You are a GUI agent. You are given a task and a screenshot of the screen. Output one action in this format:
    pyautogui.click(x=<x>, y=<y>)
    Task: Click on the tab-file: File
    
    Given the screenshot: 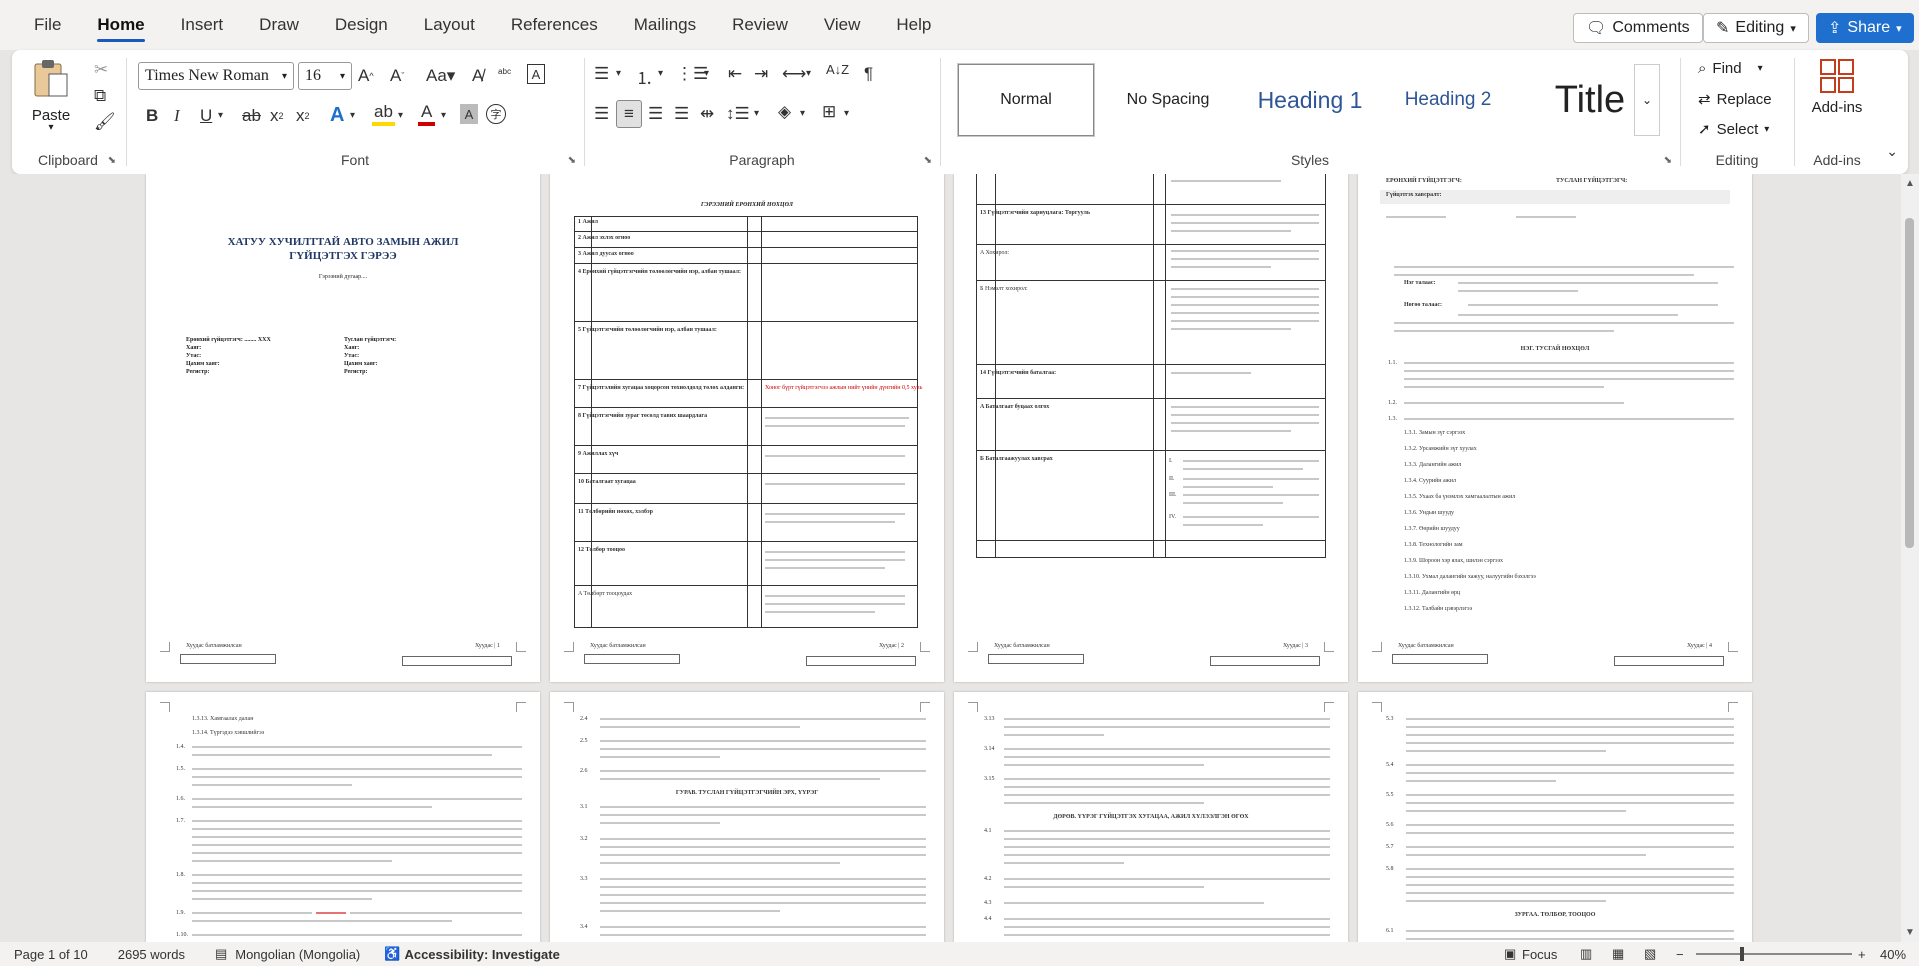 What is the action you would take?
    pyautogui.click(x=47, y=25)
    